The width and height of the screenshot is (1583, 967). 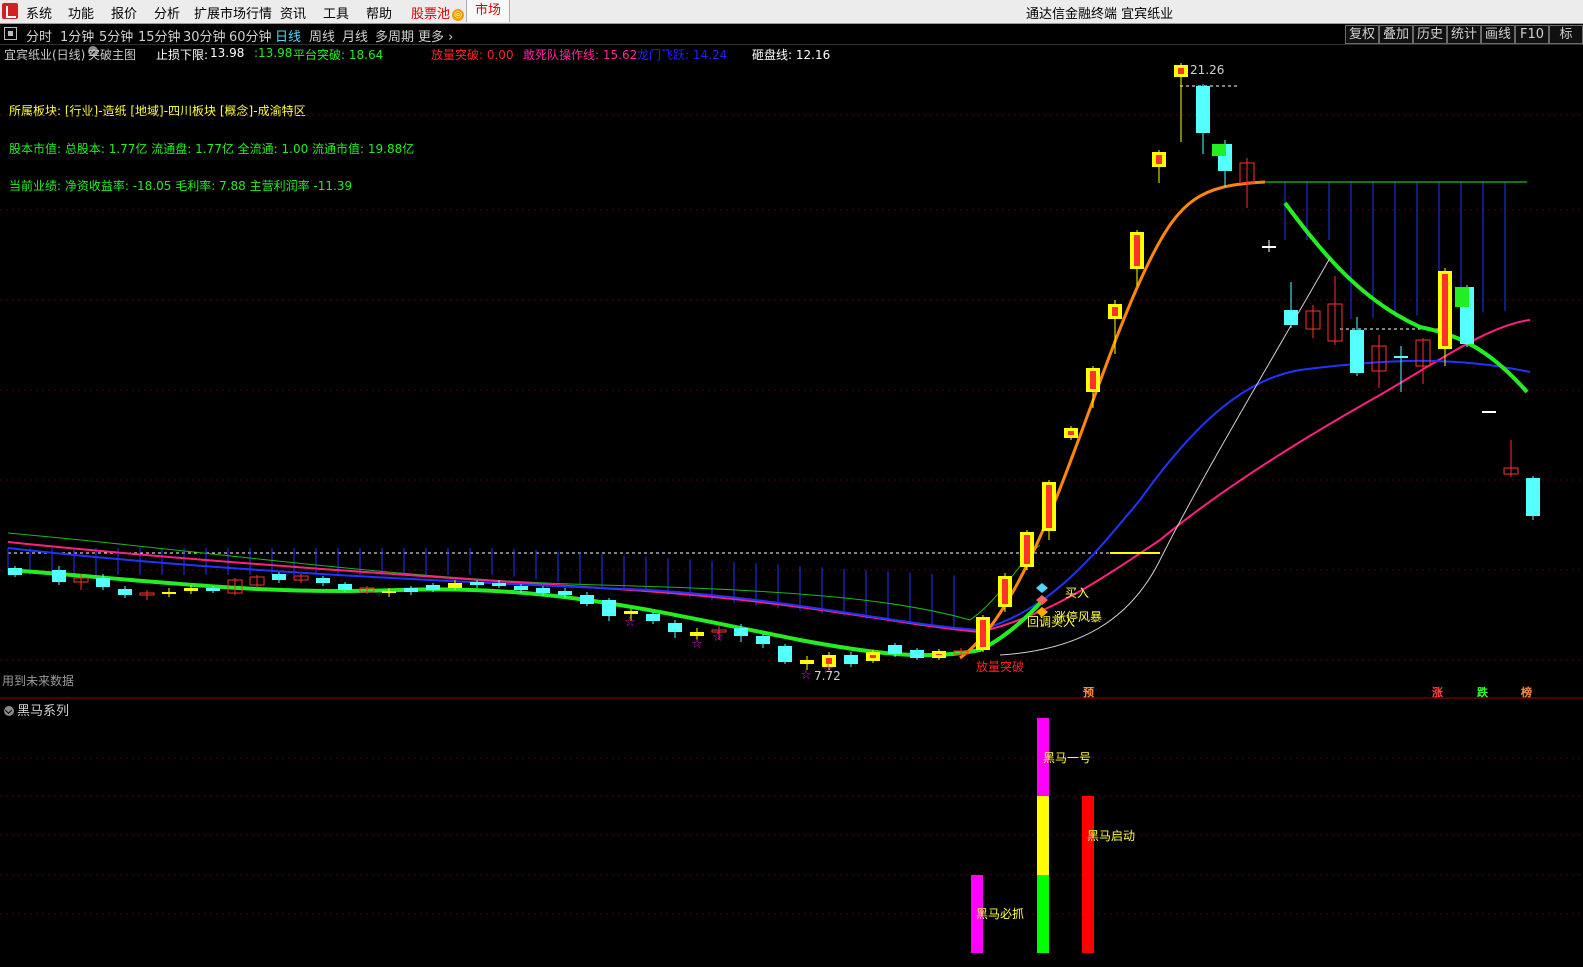 I want to click on ma-line-thin-green, so click(x=524, y=576).